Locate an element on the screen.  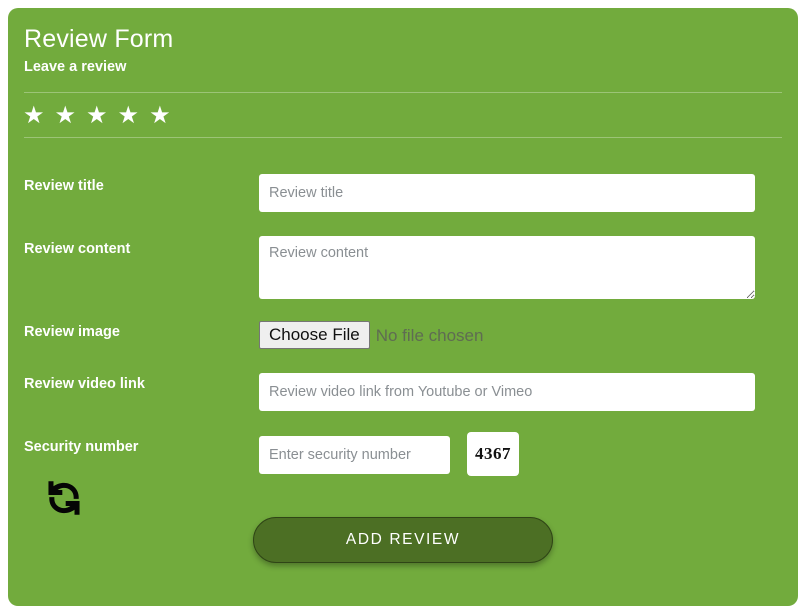
star-icon-5: ★ is located at coordinates (160, 116).